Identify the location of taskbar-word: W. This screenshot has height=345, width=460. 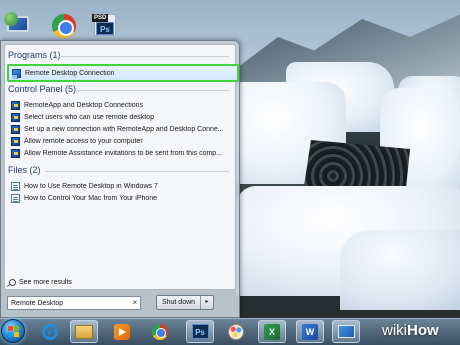
(310, 331).